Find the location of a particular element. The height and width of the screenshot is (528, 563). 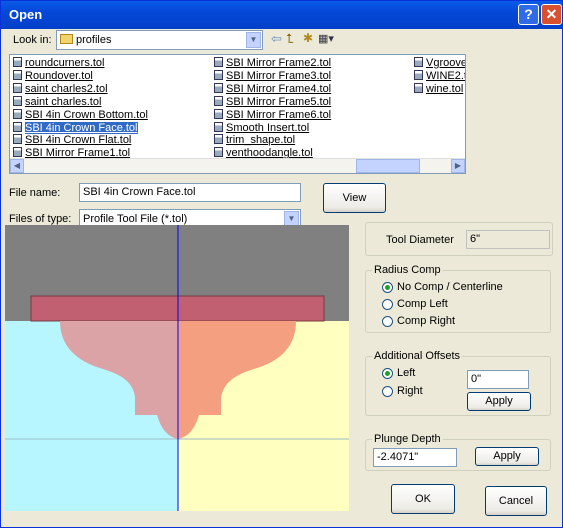

file-name-text: SBI Mirror Frame5.tol is located at coordinates (279, 101).